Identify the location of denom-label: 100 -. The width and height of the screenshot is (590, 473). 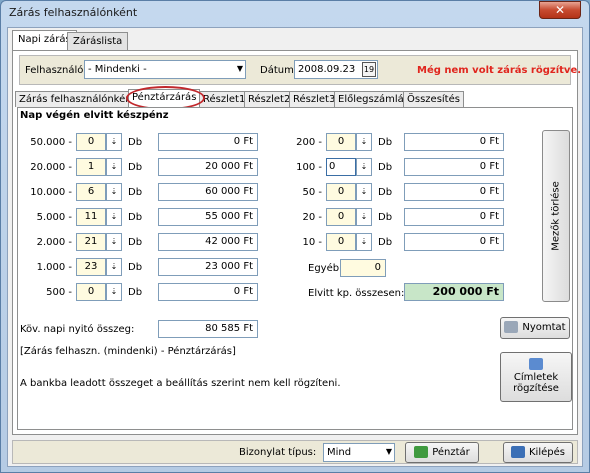
(309, 167).